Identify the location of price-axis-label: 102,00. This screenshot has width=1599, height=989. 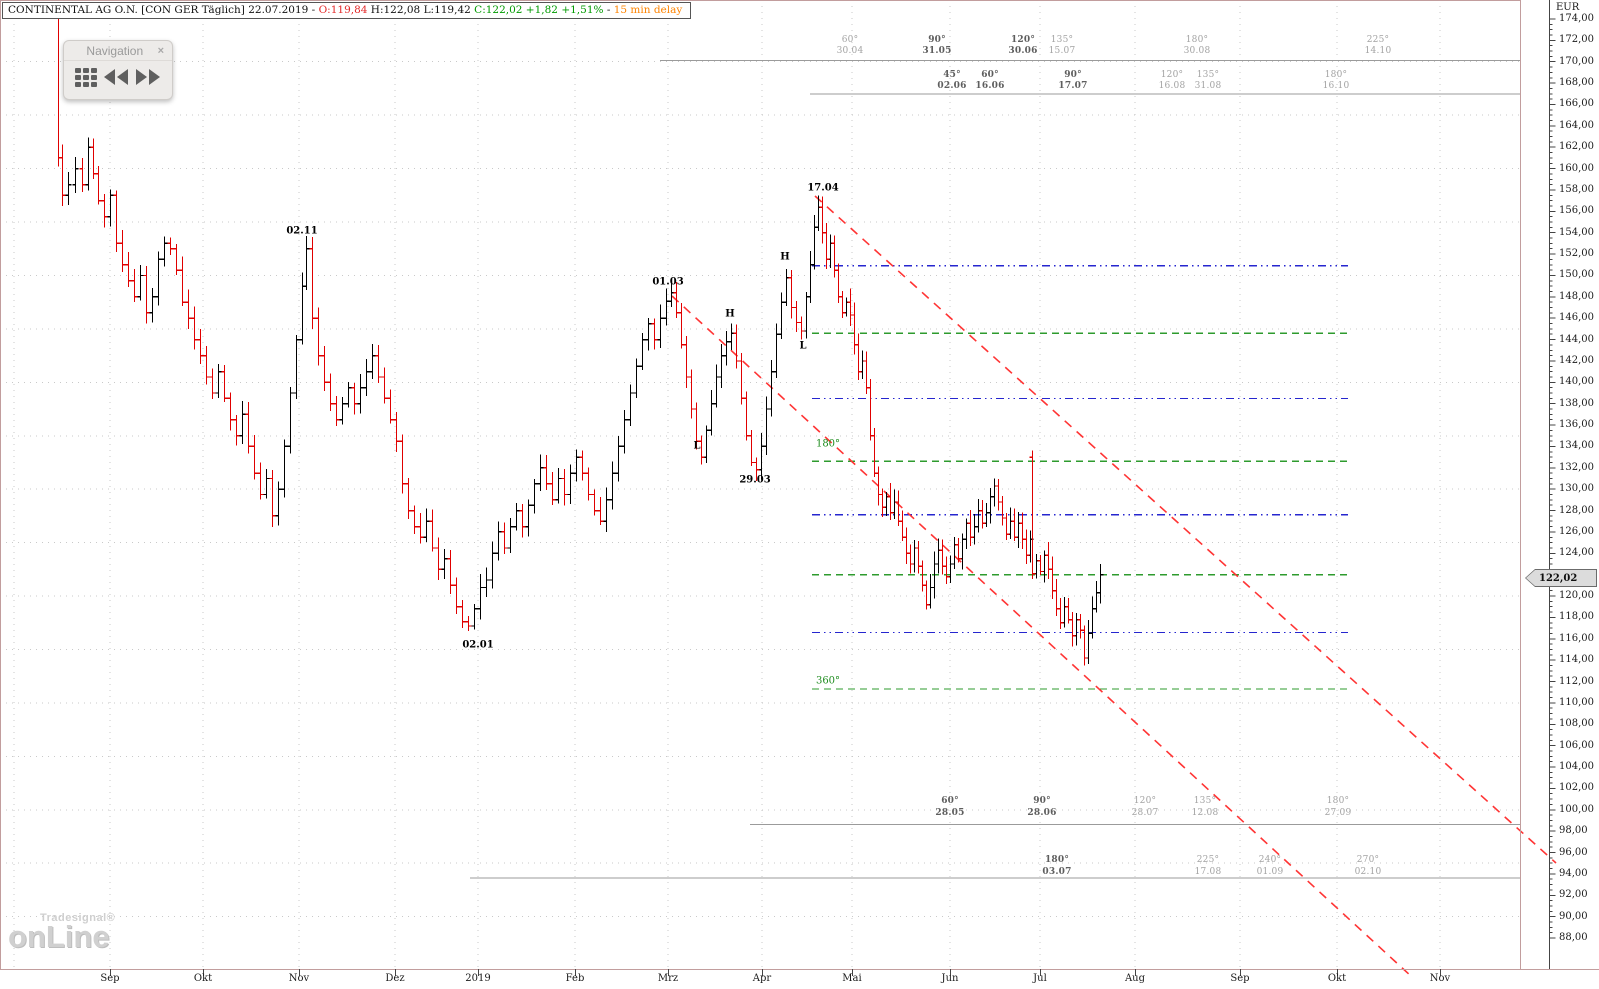
(1576, 787).